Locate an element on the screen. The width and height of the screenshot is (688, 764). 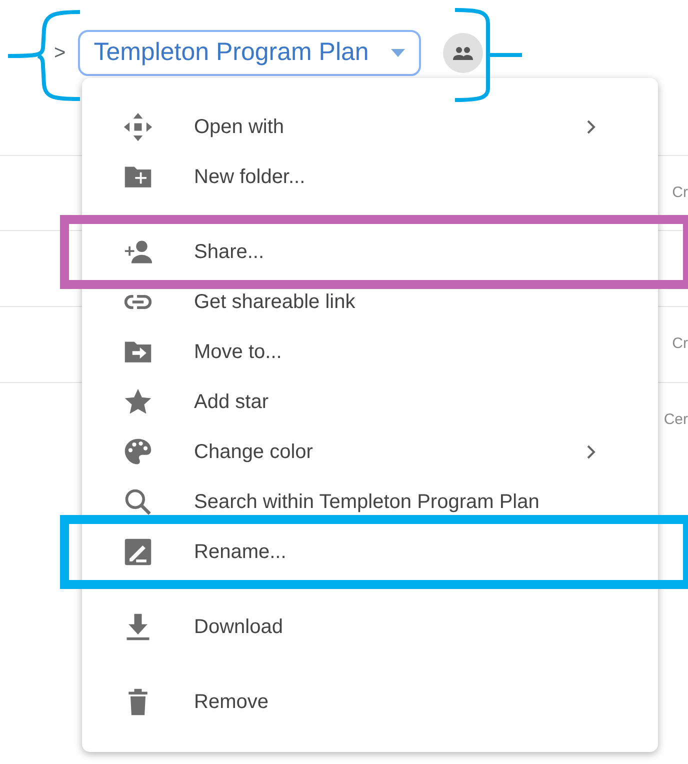
menu-item: Remove is located at coordinates (370, 702).